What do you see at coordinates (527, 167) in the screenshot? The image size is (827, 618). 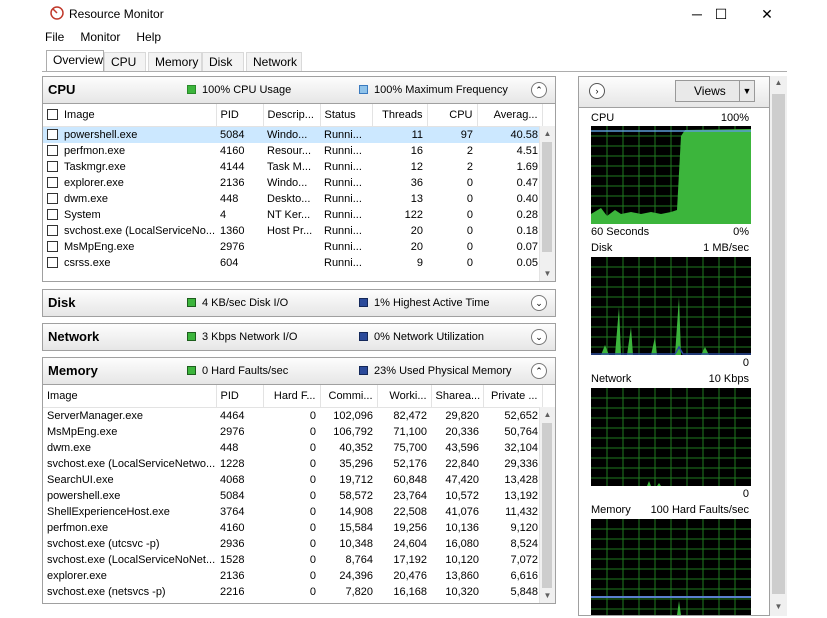 I see `table-cell: 1.69` at bounding box center [527, 167].